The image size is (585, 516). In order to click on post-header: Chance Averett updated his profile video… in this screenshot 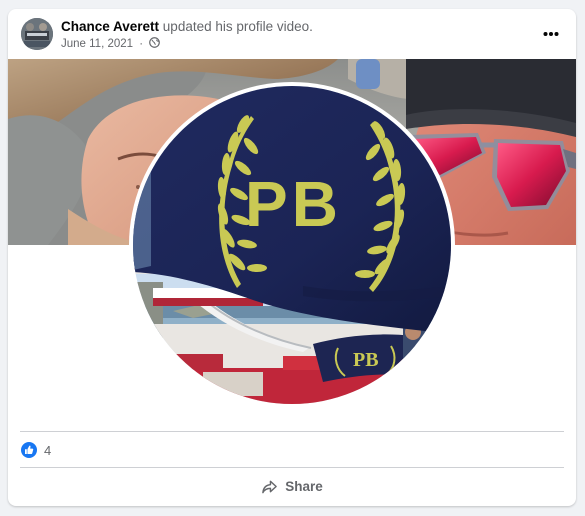, I will do `click(292, 34)`.